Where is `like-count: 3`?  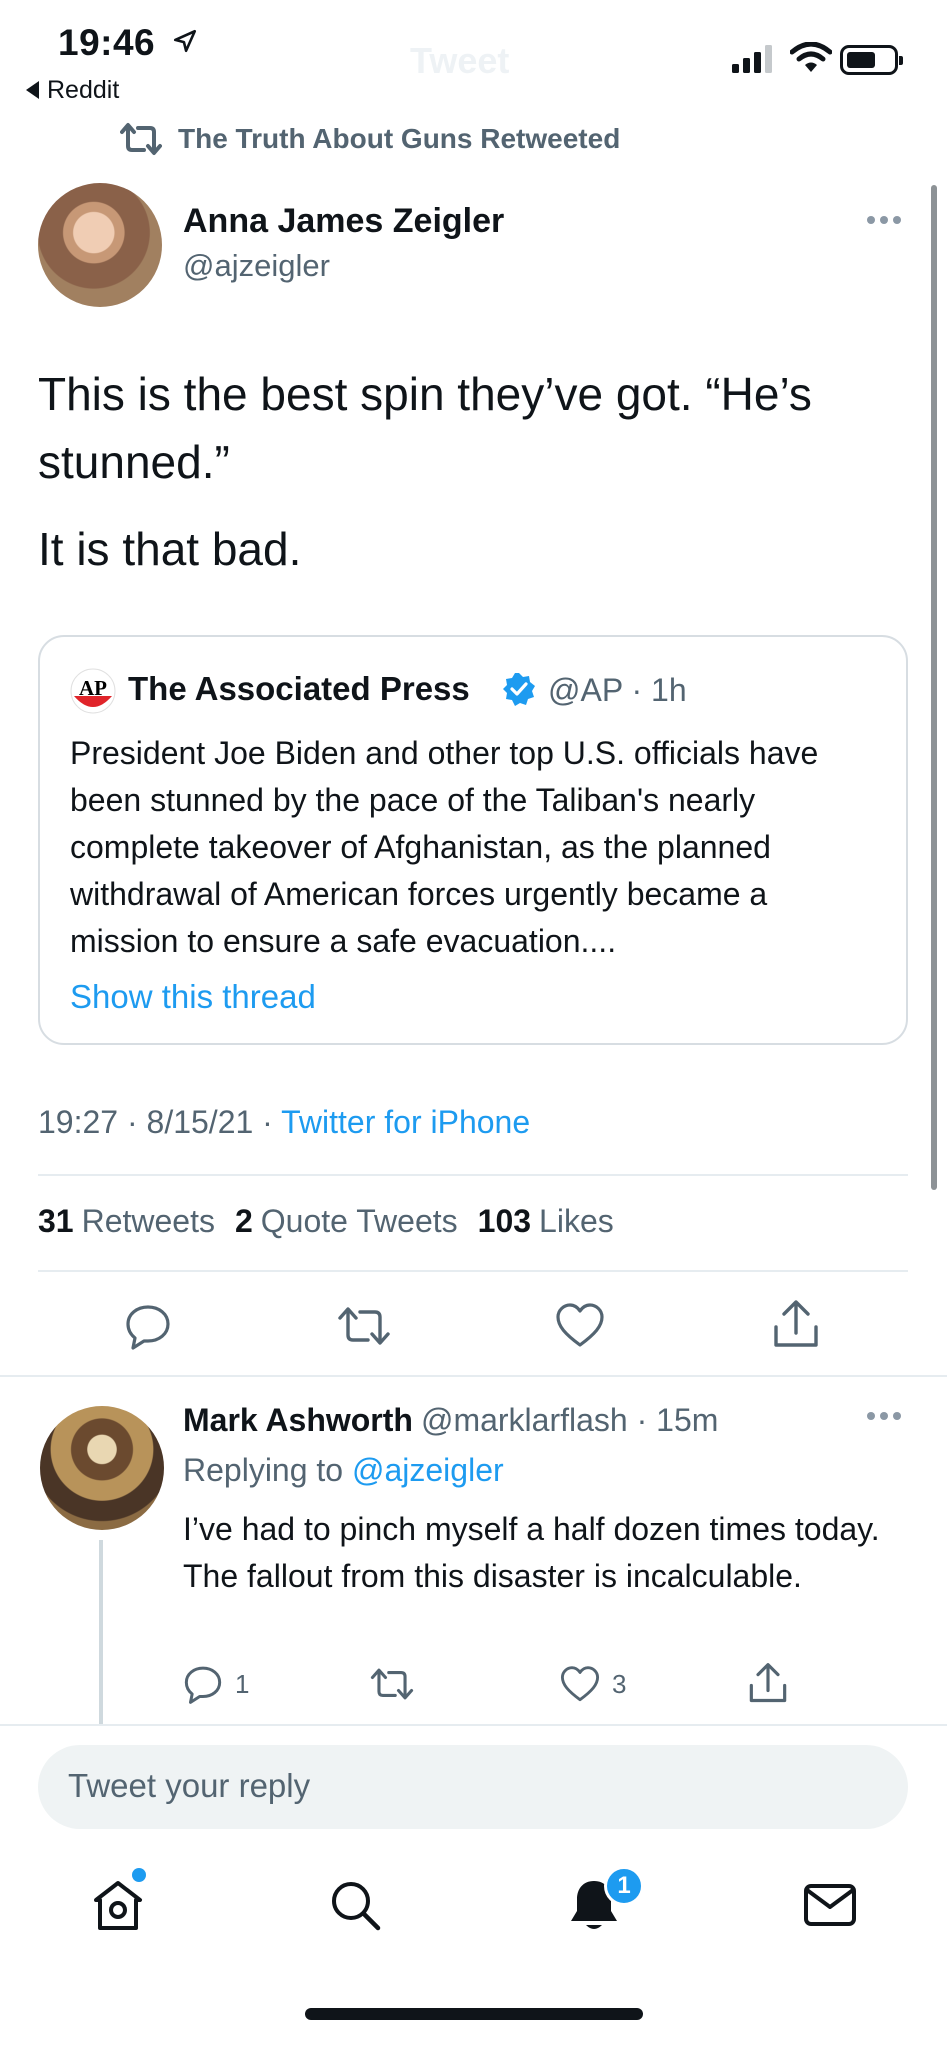 like-count: 3 is located at coordinates (619, 1684).